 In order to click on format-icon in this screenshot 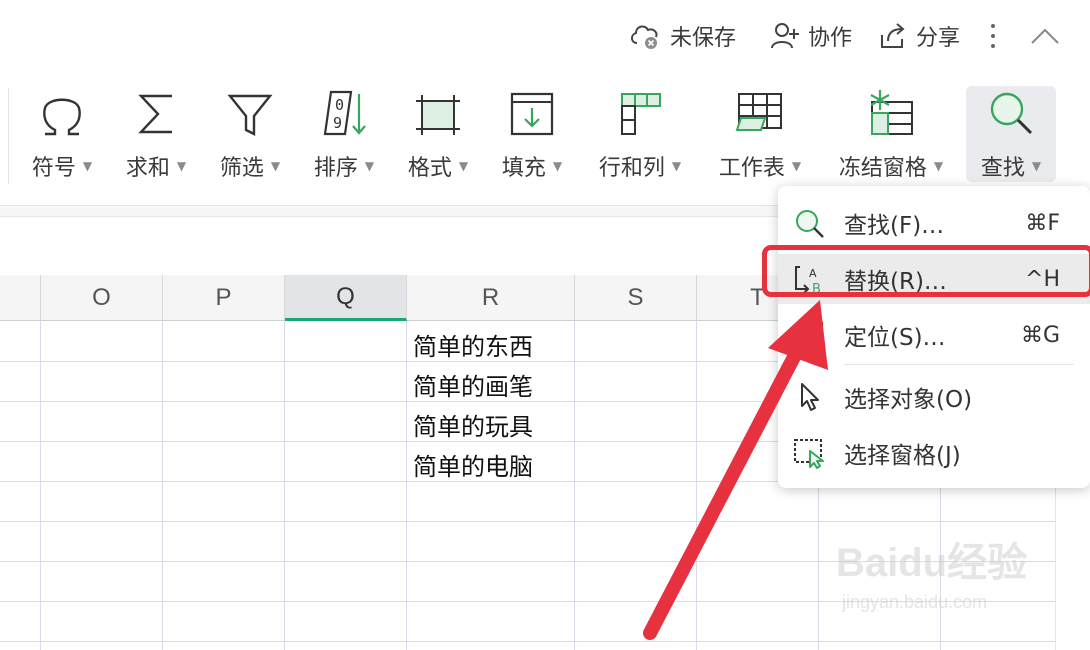, I will do `click(438, 115)`.